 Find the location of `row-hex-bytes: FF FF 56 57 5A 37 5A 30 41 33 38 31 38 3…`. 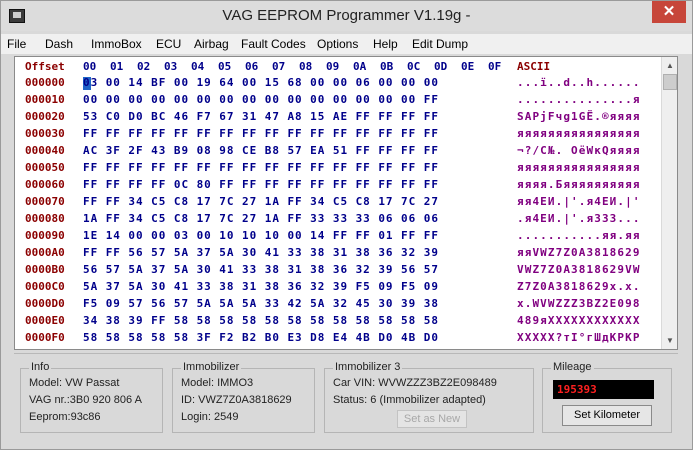

row-hex-bytes: FF FF 56 57 5A 37 5A 30 41 33 38 31 38 3… is located at coordinates (261, 252).